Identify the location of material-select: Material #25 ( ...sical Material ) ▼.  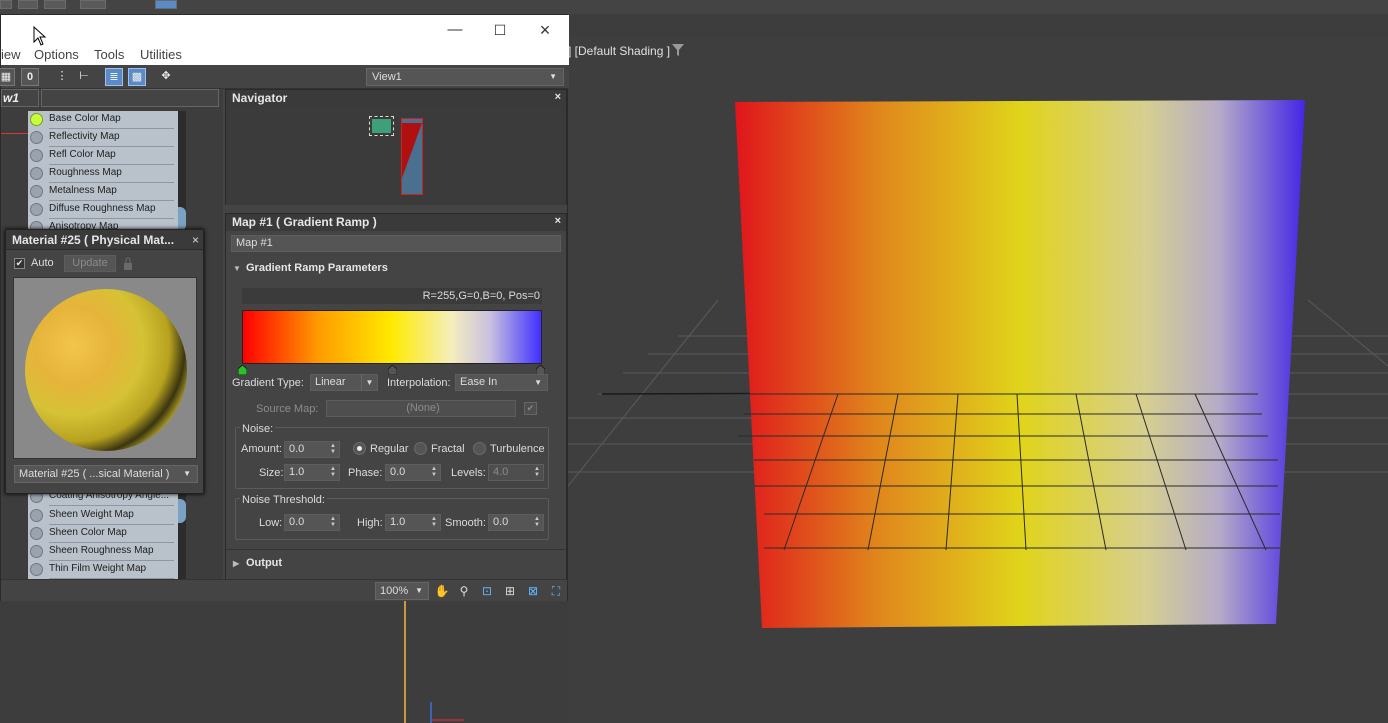
(106, 474).